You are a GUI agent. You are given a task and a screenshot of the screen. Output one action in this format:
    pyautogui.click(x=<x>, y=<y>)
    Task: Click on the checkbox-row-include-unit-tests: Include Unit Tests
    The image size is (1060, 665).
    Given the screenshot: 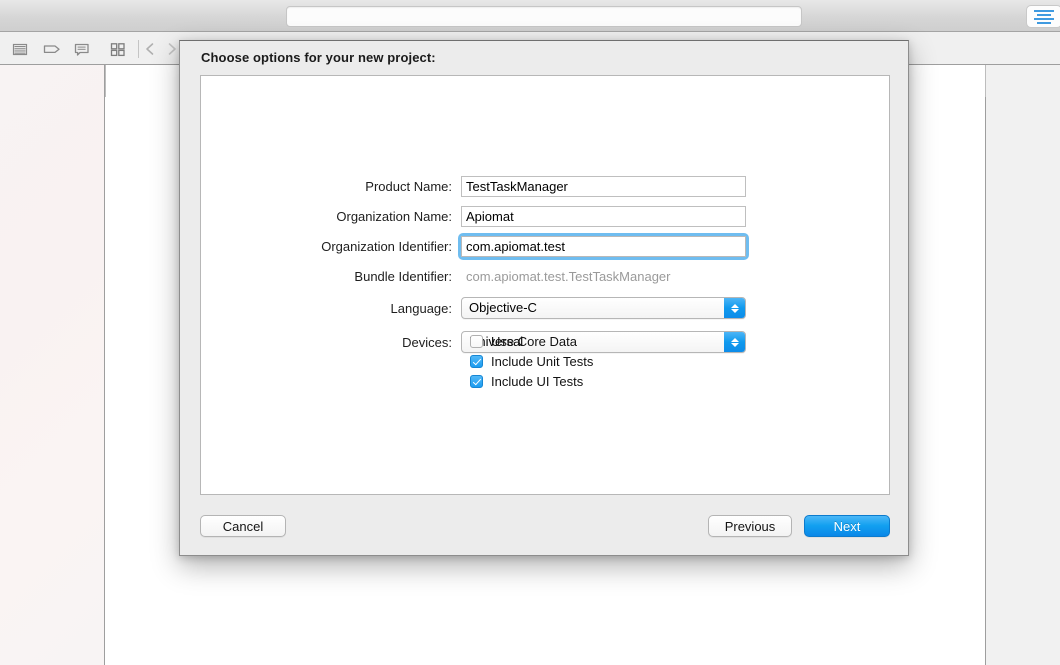 What is the action you would take?
    pyautogui.click(x=531, y=361)
    